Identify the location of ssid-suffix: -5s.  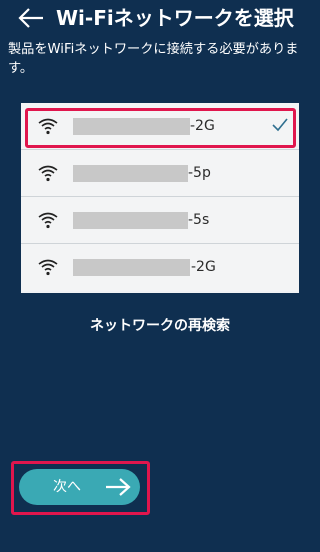
(199, 220).